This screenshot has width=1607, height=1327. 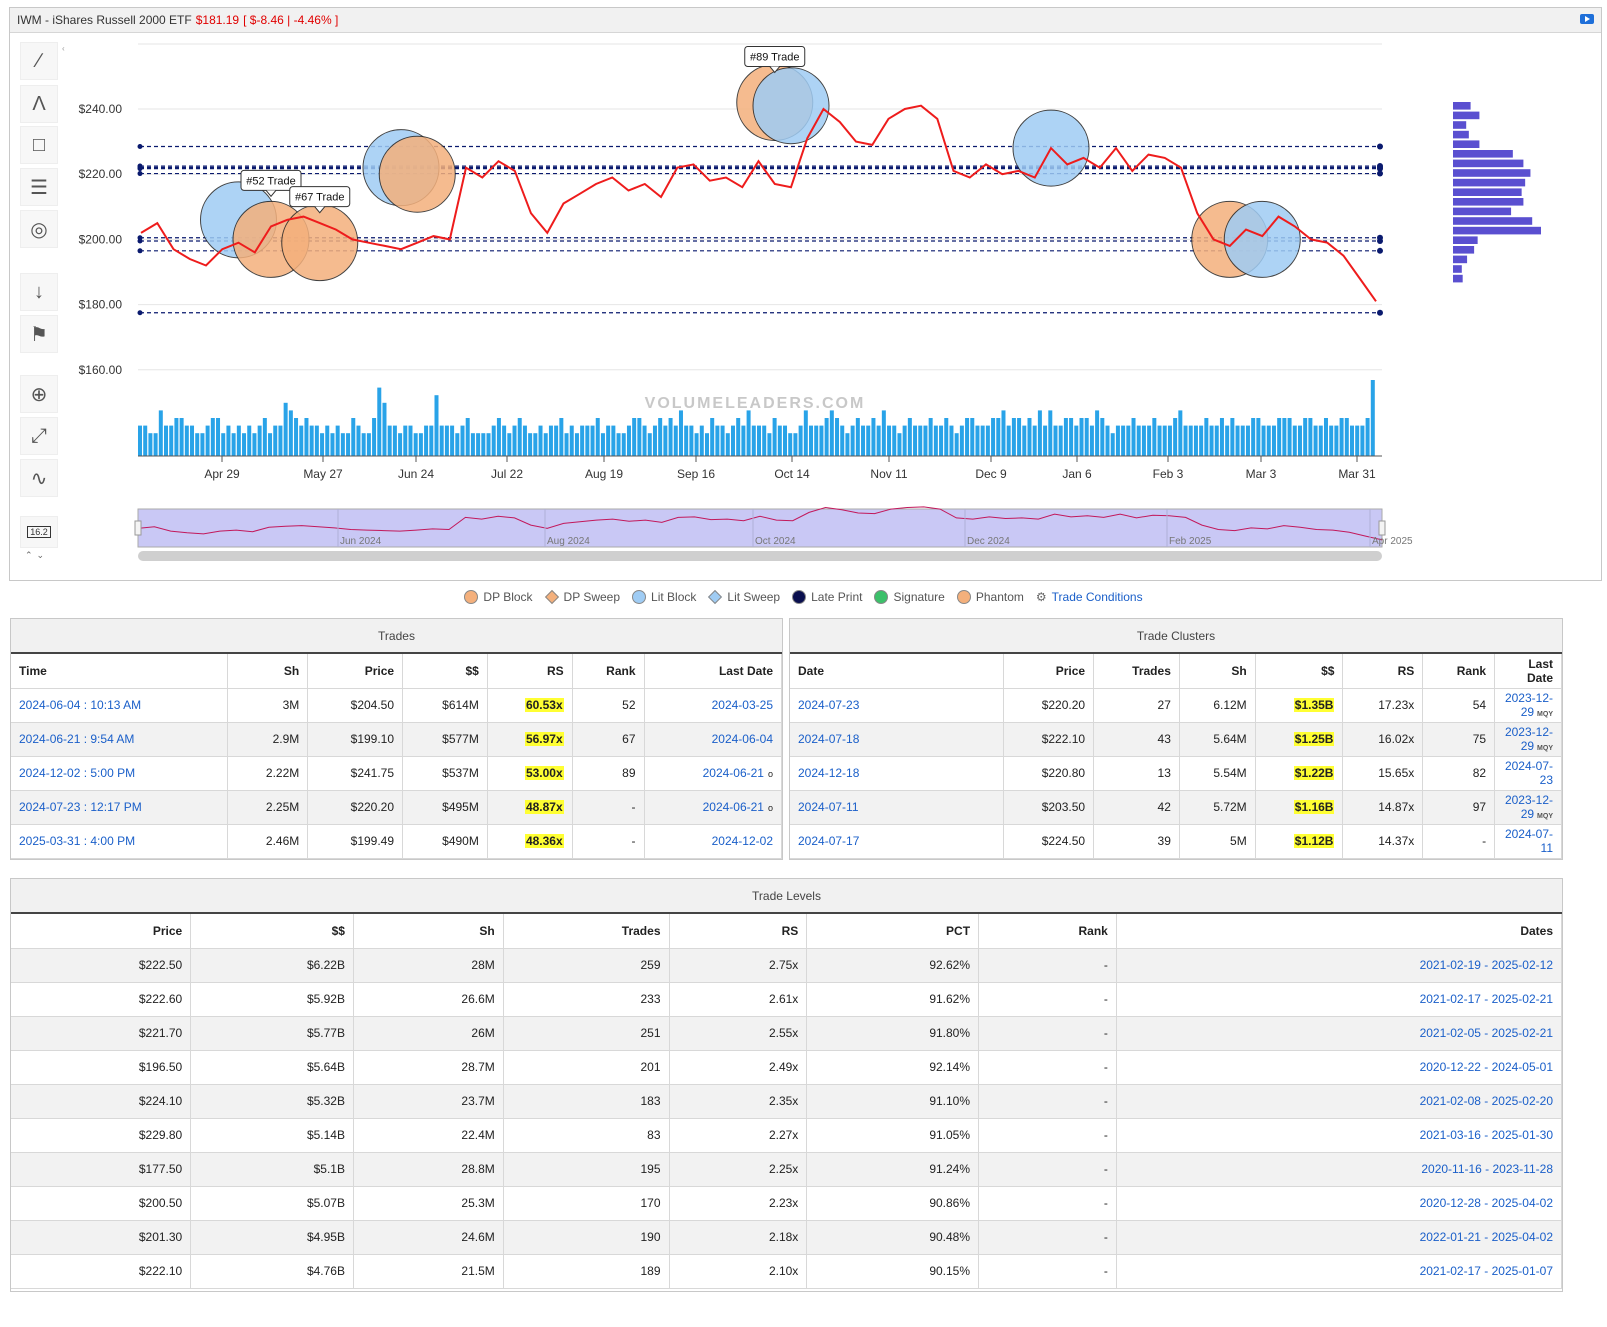 I want to click on level-rank: -, so click(x=1047, y=1271).